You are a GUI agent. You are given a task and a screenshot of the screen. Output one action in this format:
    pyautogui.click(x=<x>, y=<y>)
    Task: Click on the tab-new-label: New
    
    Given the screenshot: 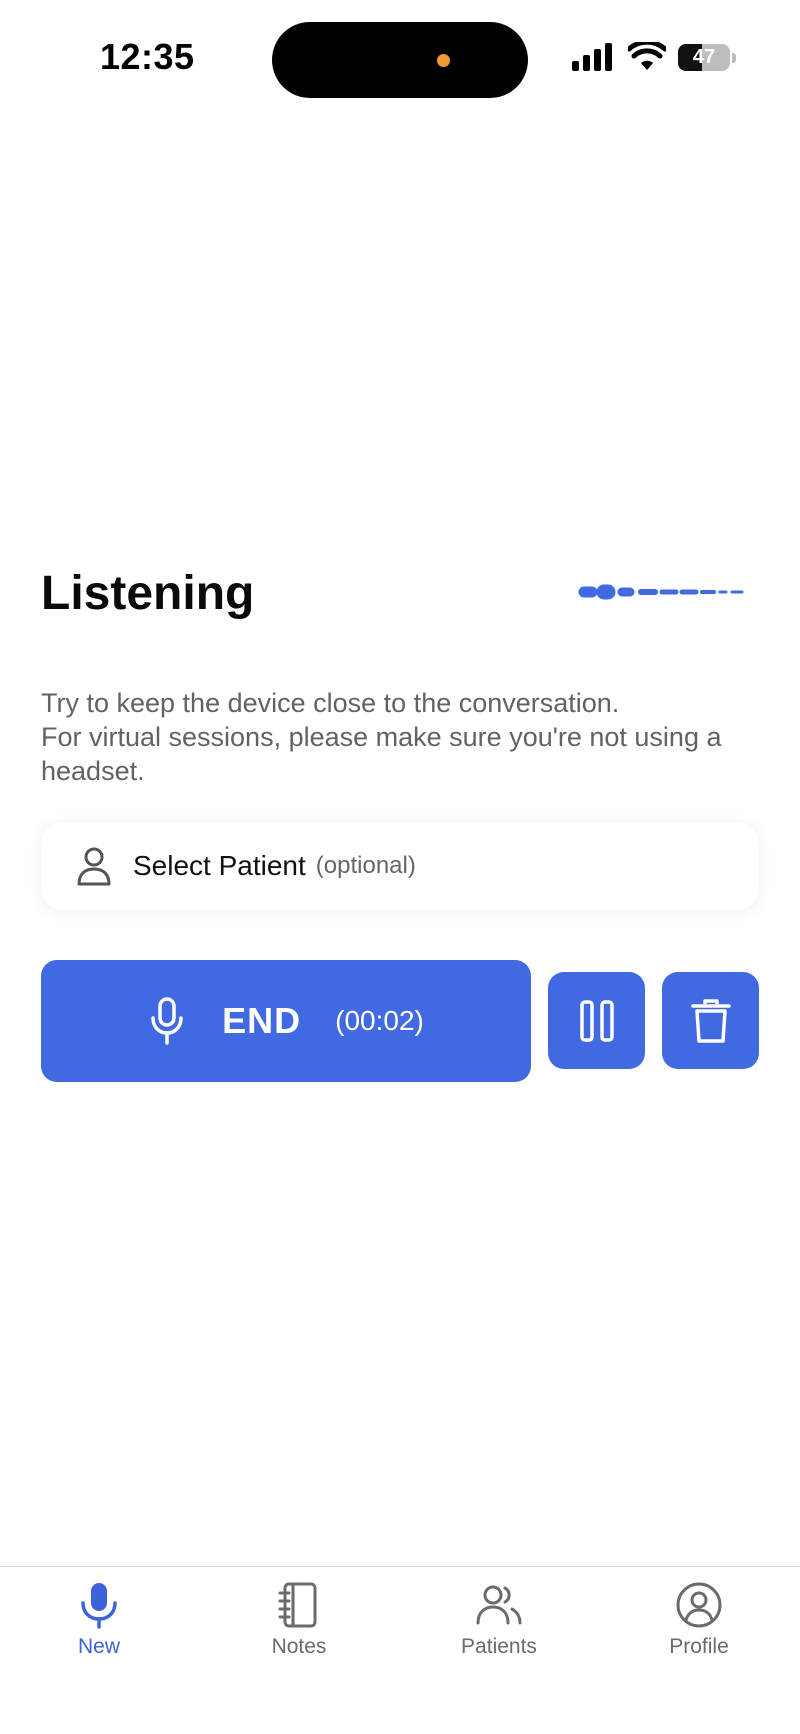 What is the action you would take?
    pyautogui.click(x=98, y=1646)
    